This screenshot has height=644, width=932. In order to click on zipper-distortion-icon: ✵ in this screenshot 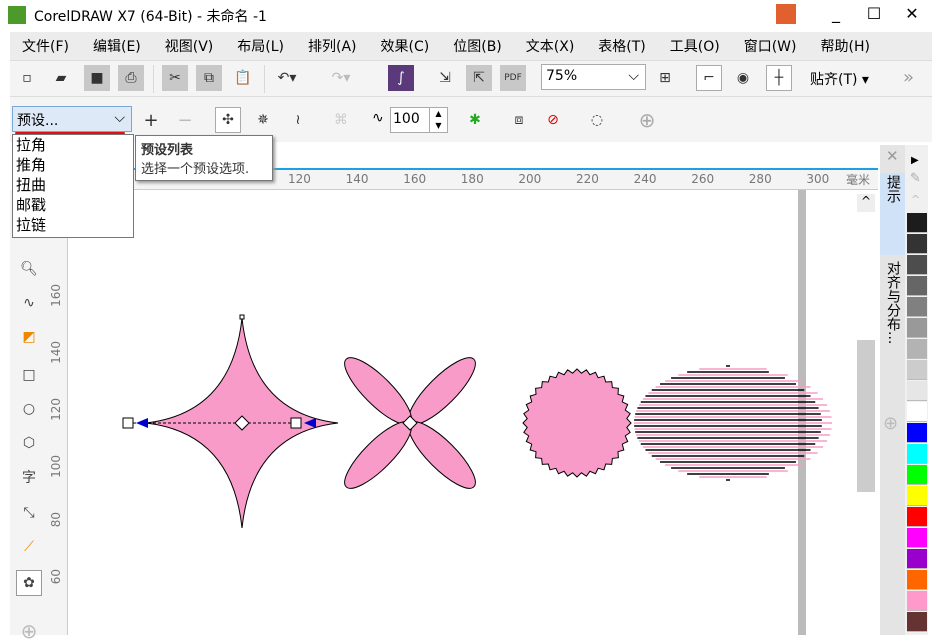, I will do `click(263, 120)`.